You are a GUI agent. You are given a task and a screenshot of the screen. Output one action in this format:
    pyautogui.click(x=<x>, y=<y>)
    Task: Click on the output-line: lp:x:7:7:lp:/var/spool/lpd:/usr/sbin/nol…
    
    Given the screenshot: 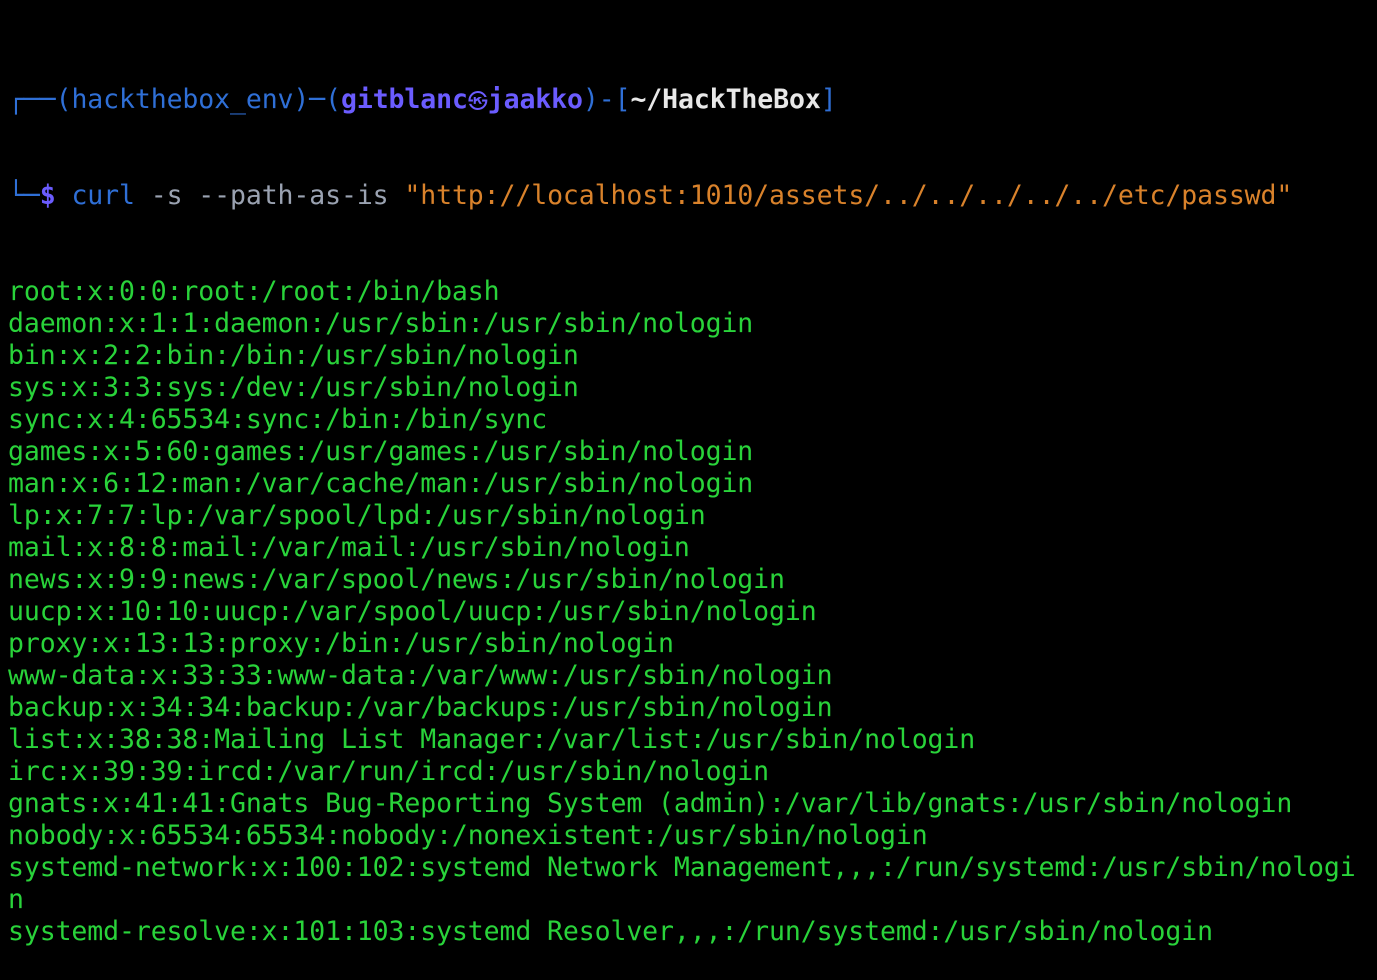 What is the action you would take?
    pyautogui.click(x=357, y=515)
    